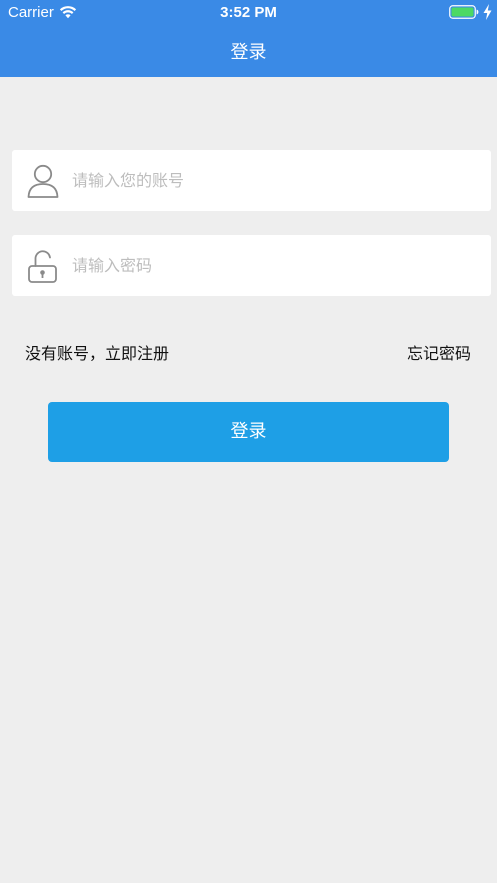  Describe the element at coordinates (464, 12) in the screenshot. I see `battery-icon` at that location.